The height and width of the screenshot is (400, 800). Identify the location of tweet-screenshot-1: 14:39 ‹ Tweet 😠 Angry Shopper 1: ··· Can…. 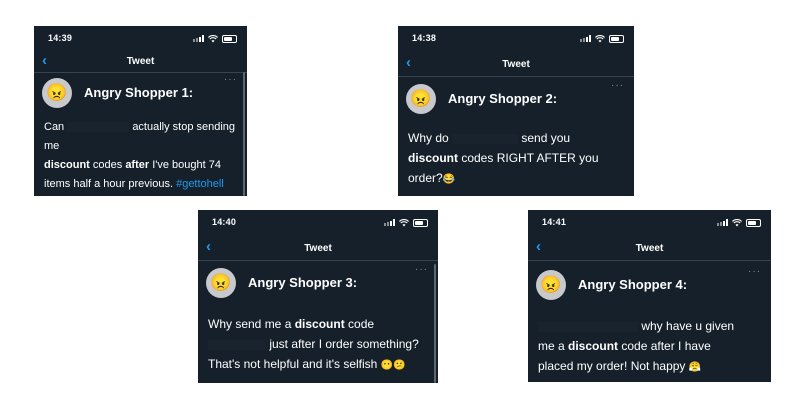
(140, 111).